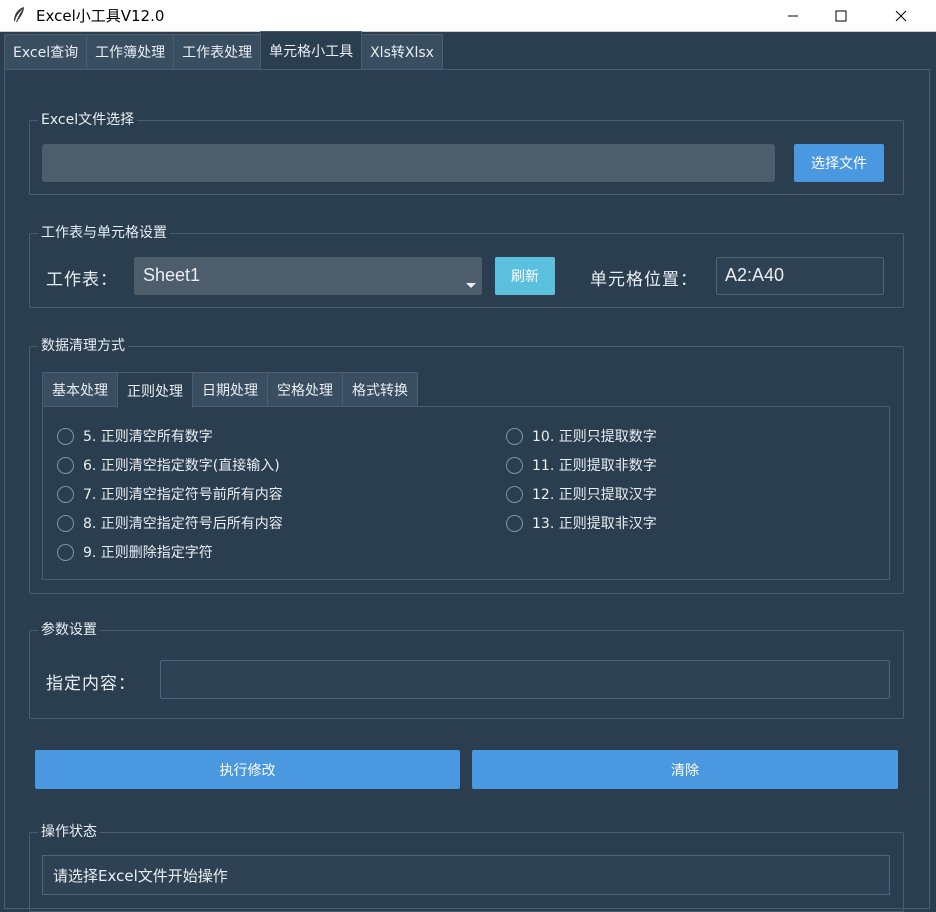  Describe the element at coordinates (594, 495) in the screenshot. I see `radio-label: 12. 正则只提取汉字` at that location.